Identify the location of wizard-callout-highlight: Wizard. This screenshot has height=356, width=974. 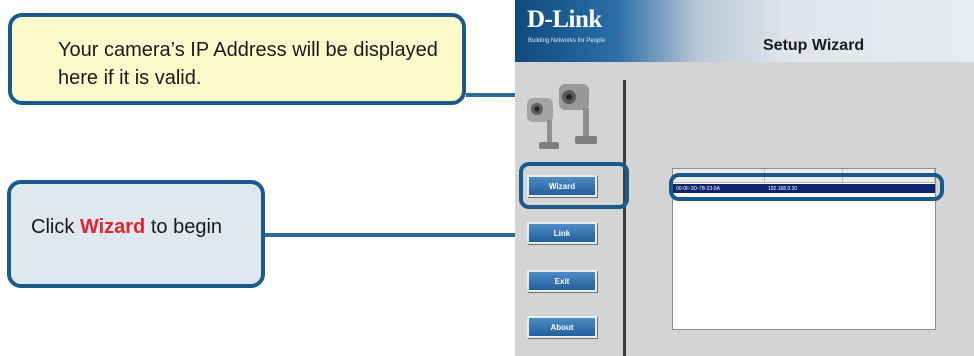
(112, 227).